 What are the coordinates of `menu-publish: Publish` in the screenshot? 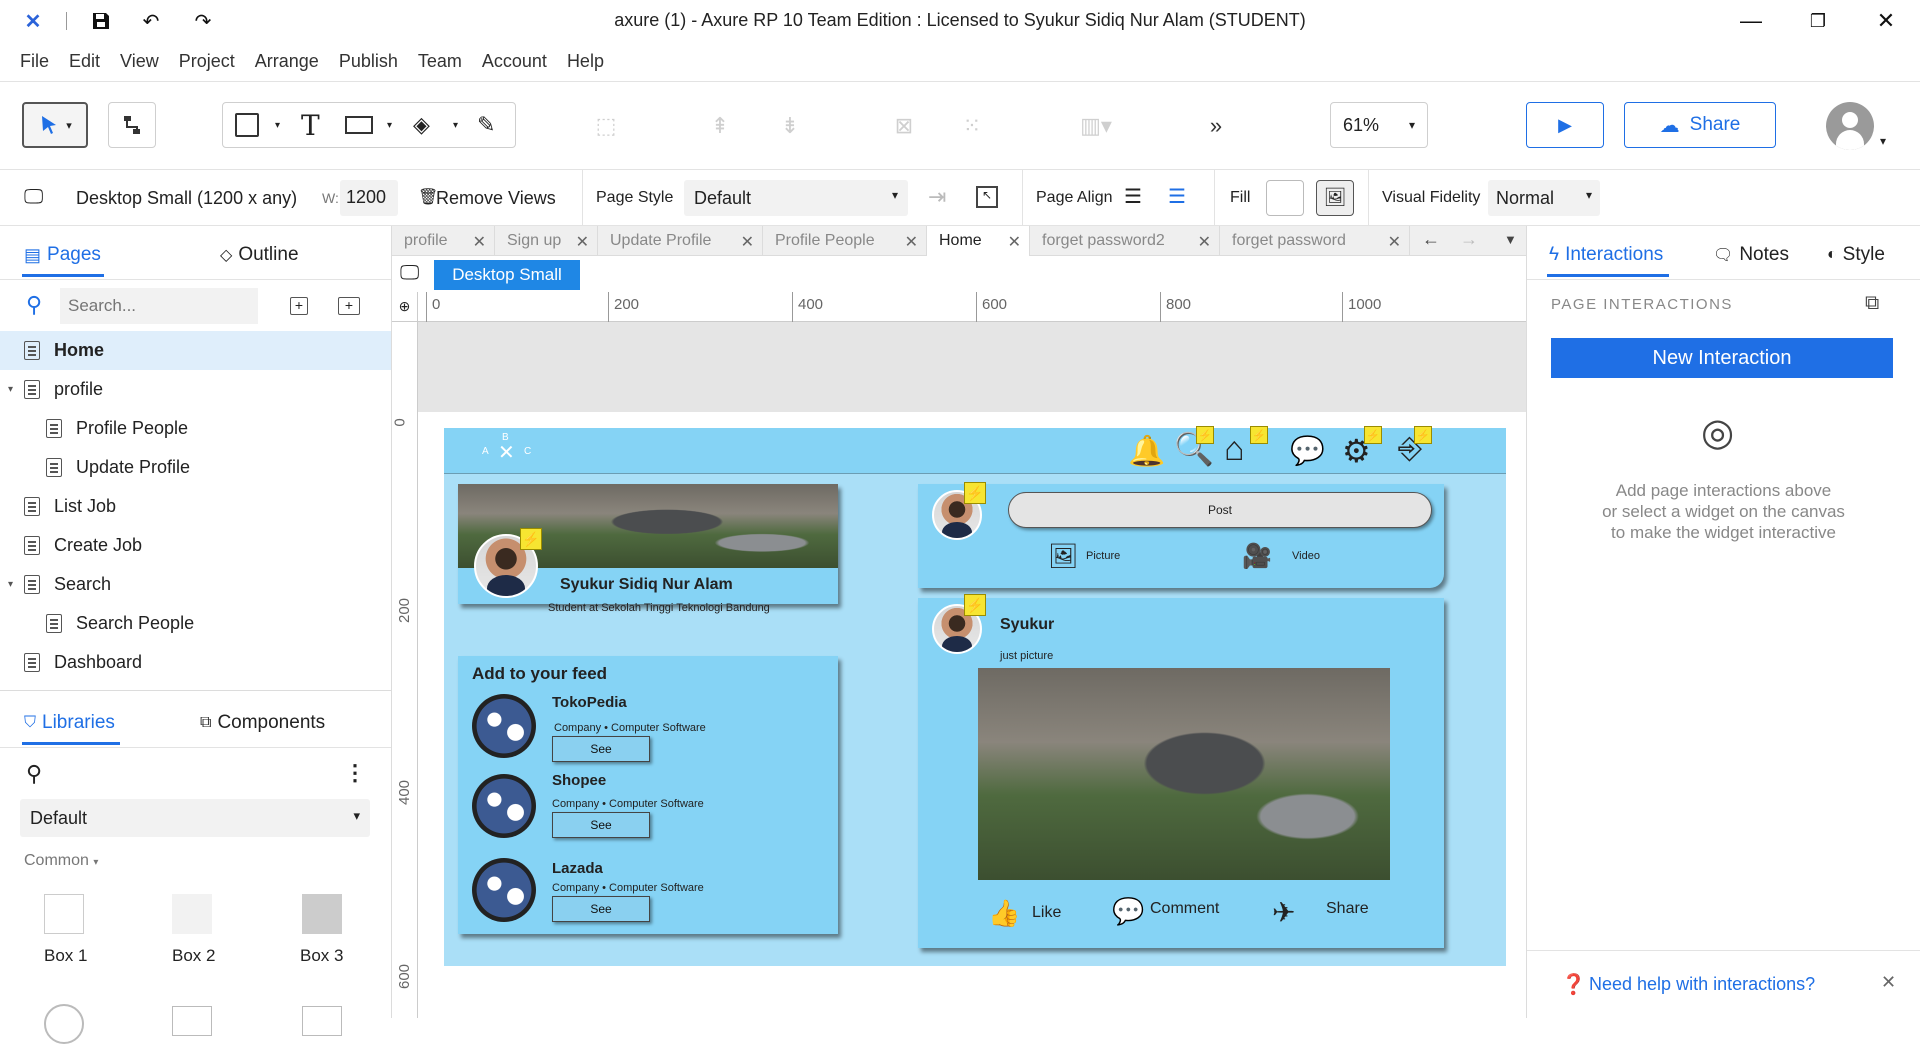 It's located at (368, 61).